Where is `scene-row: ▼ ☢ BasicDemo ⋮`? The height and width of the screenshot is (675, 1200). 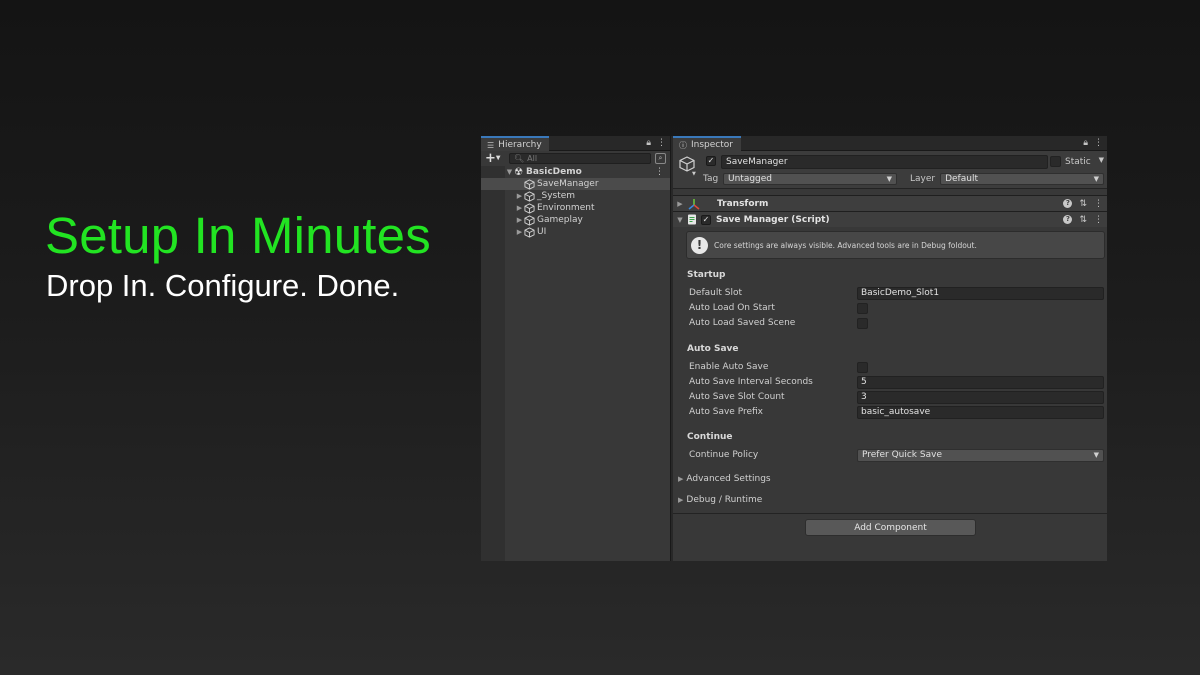 scene-row: ▼ ☢ BasicDemo ⋮ is located at coordinates (575, 172).